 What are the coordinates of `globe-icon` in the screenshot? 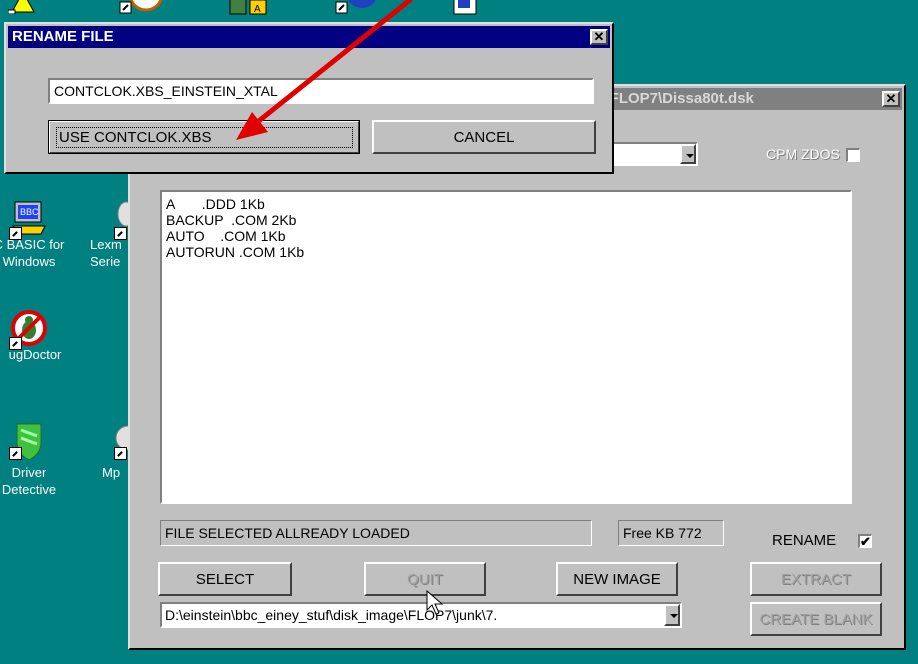 It's located at (355, 7).